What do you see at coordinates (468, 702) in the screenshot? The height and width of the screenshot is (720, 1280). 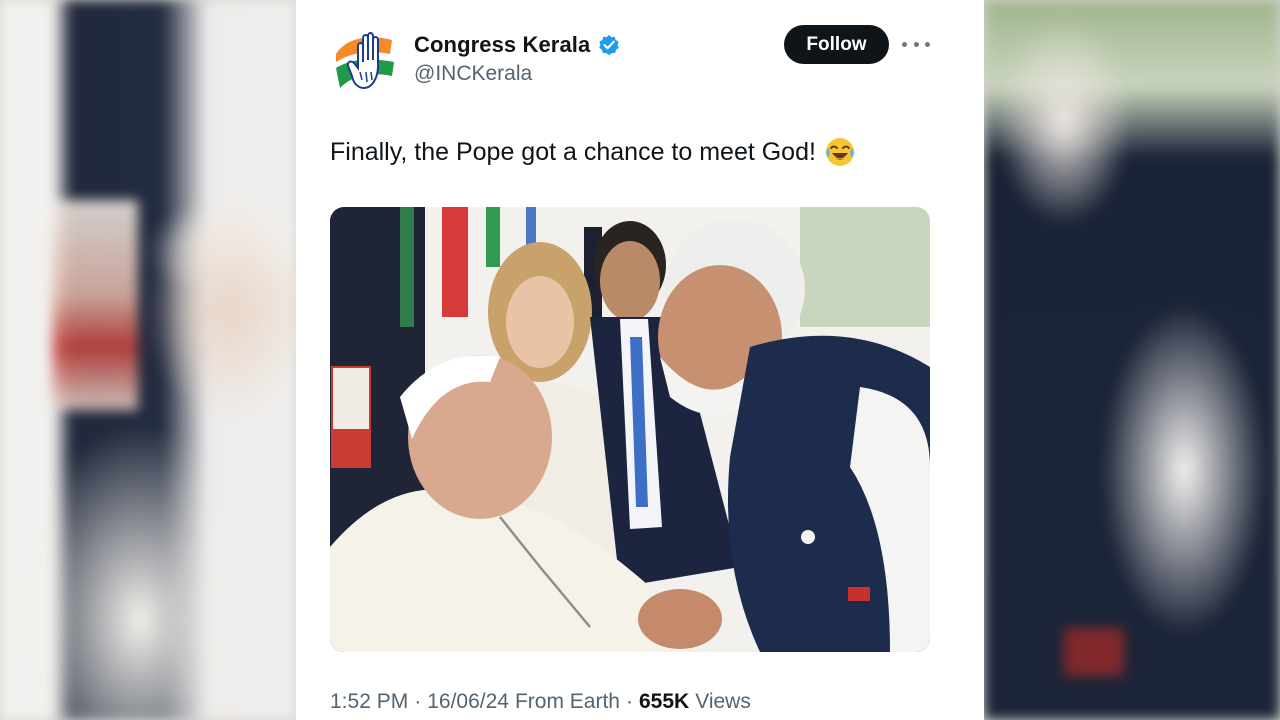 I see `tweet-date: 16/06/24` at bounding box center [468, 702].